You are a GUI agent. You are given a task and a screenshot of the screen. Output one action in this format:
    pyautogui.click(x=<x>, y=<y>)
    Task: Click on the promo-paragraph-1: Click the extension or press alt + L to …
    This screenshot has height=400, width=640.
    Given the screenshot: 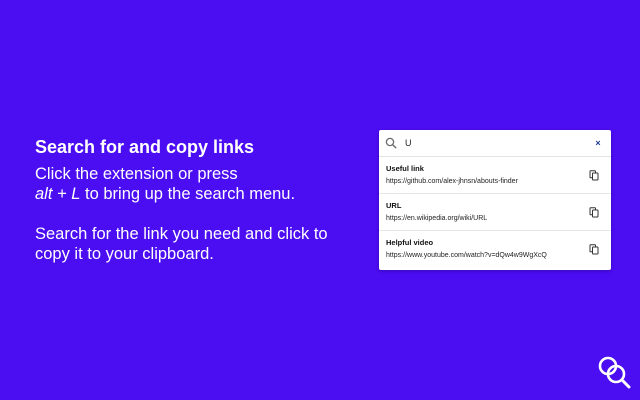 What is the action you would take?
    pyautogui.click(x=195, y=184)
    